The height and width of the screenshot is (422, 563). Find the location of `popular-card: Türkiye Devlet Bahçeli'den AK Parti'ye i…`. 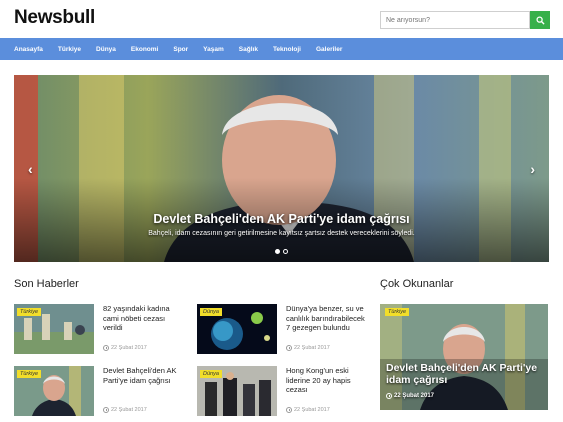

popular-card: Türkiye Devlet Bahçeli'den AK Parti'ye i… is located at coordinates (464, 357).